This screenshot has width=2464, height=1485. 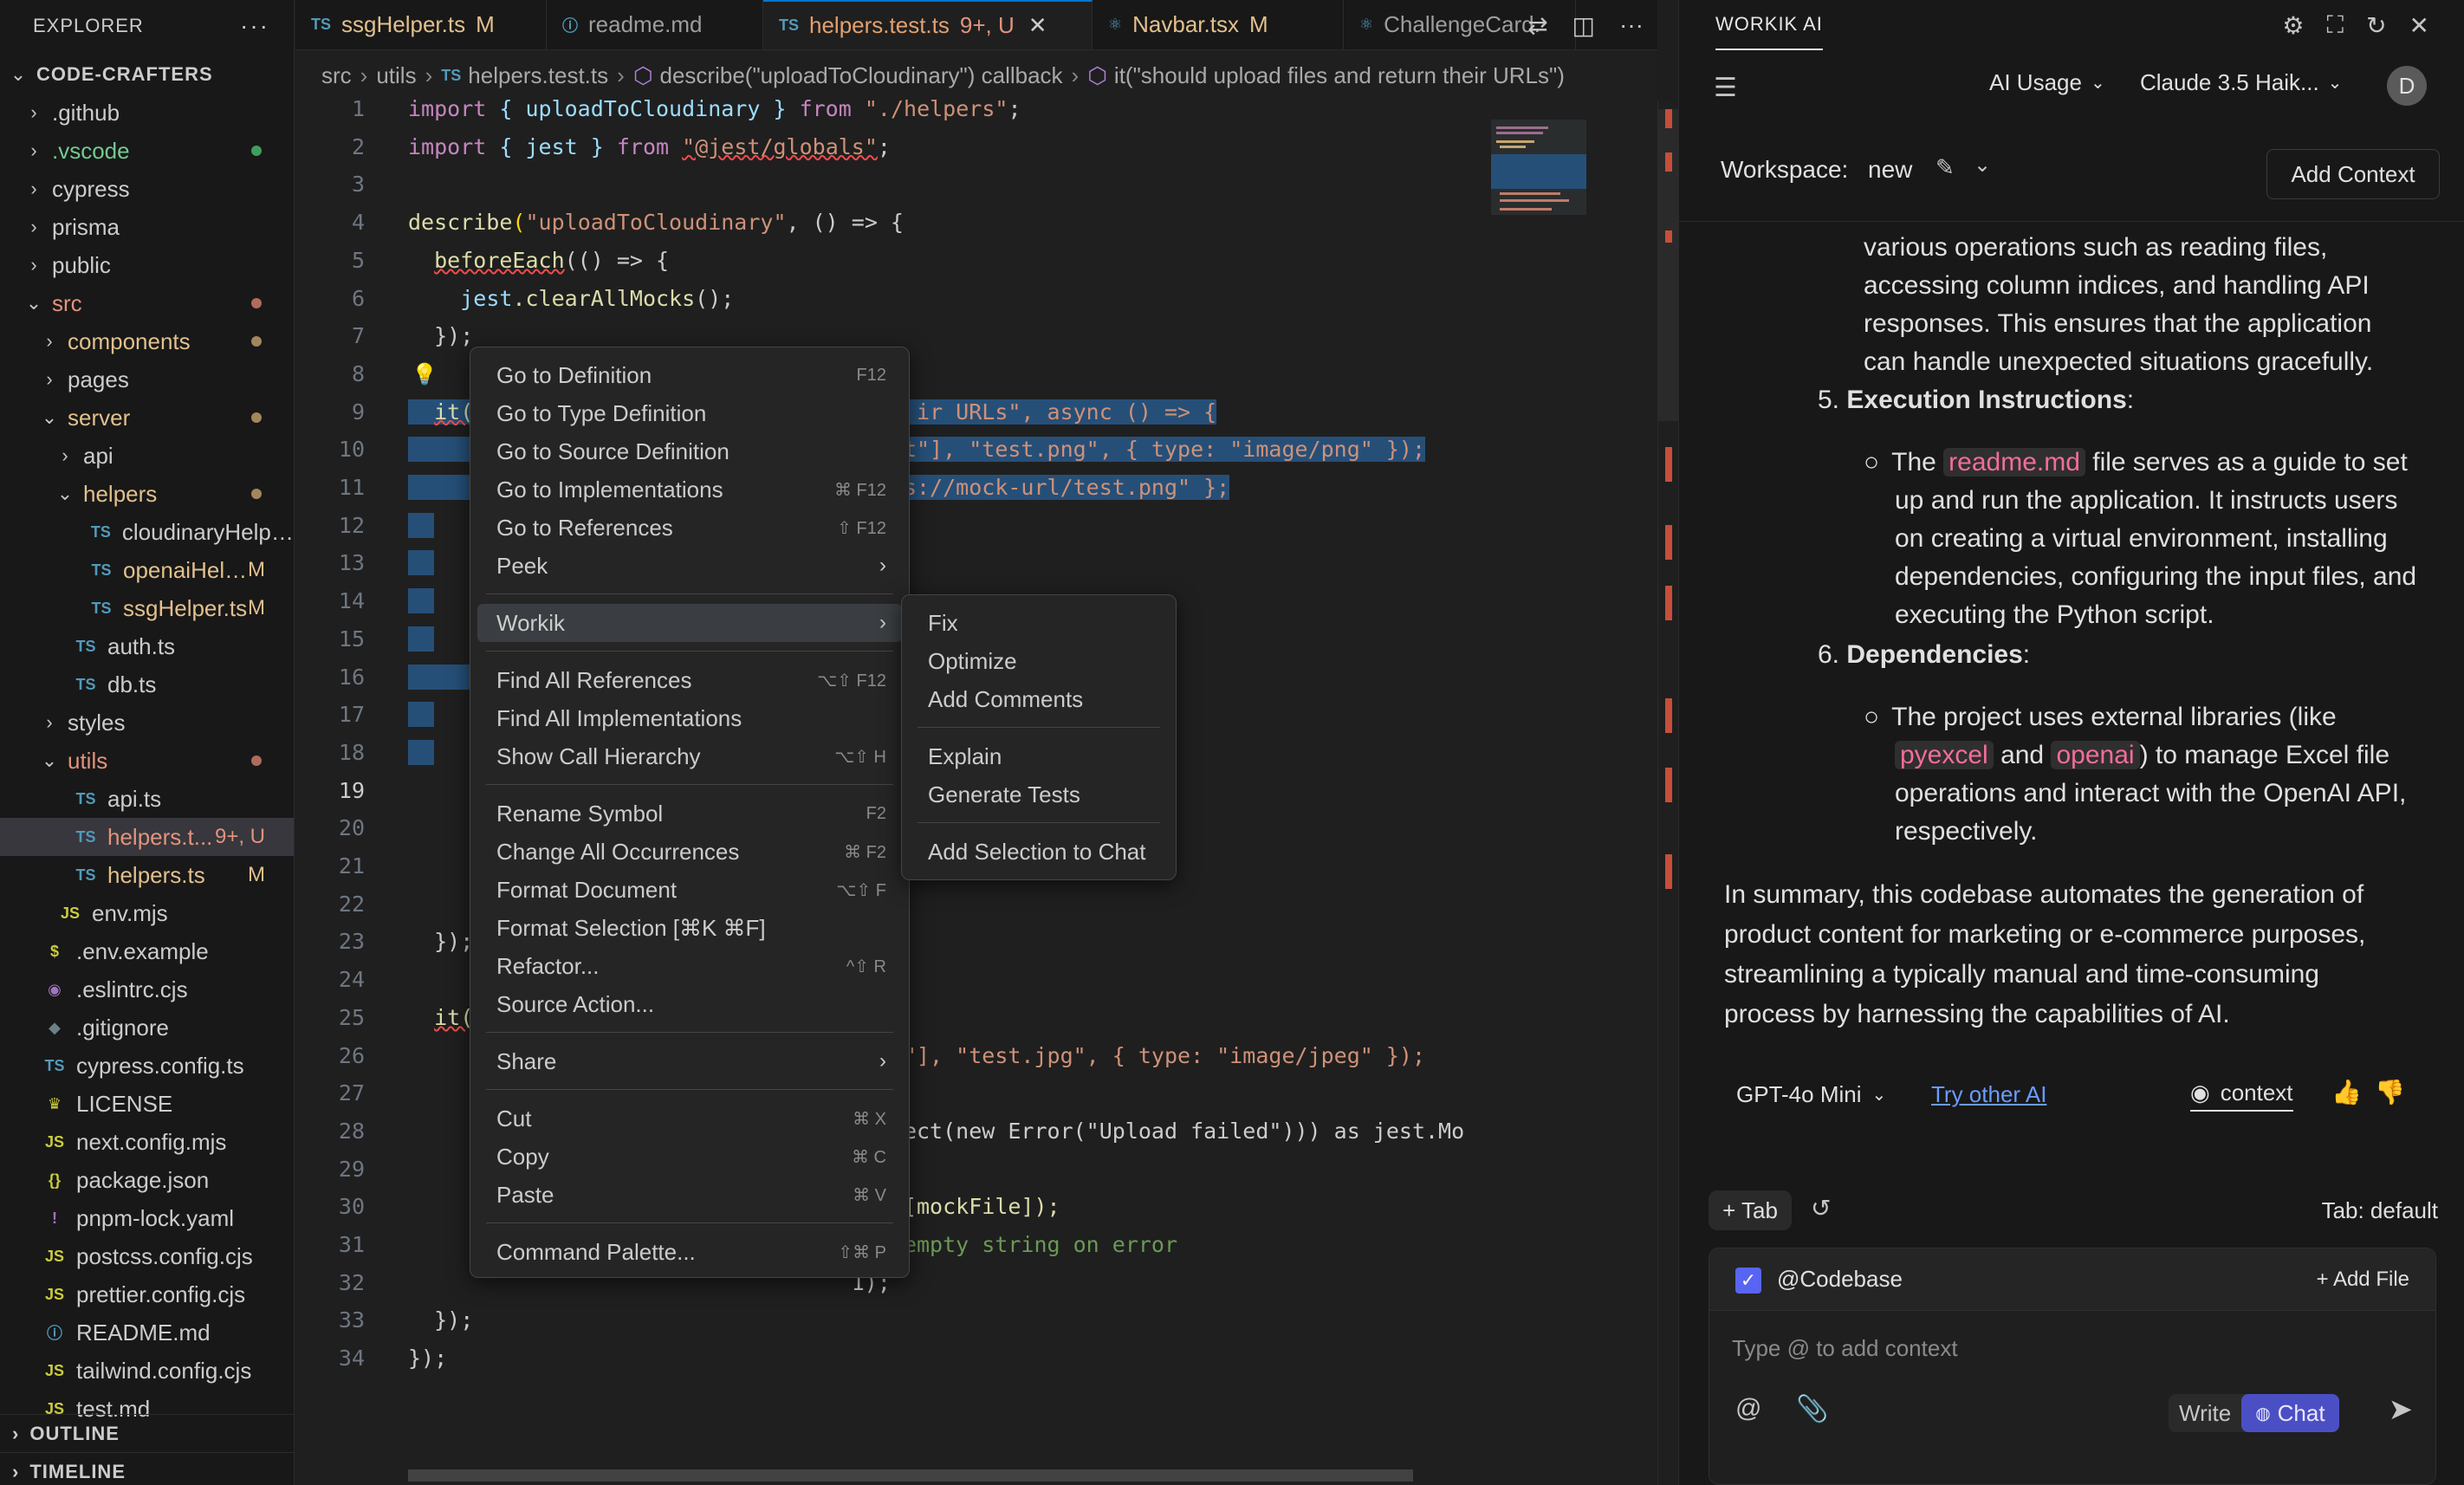 I want to click on folder-cypress: › cypress, so click(x=147, y=189).